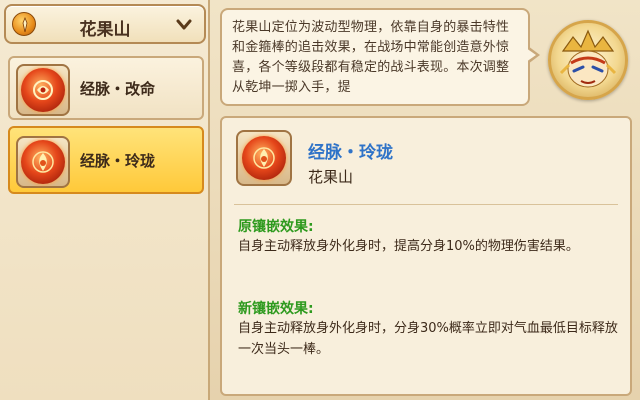  What do you see at coordinates (118, 161) in the screenshot?
I see `tree-item-label: 经脉・玲珑` at bounding box center [118, 161].